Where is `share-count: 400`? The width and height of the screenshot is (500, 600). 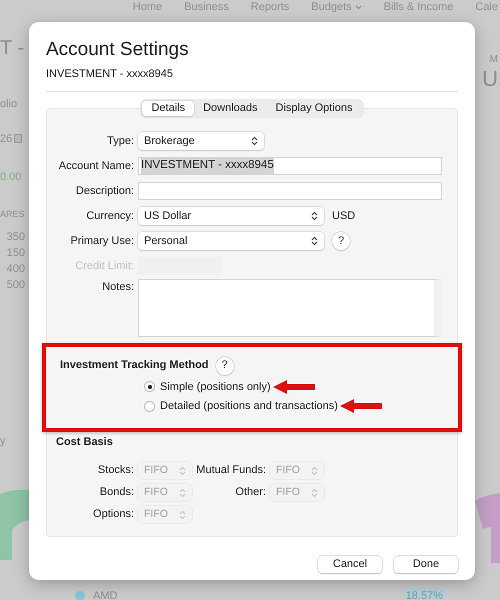
share-count: 400 is located at coordinates (15, 269).